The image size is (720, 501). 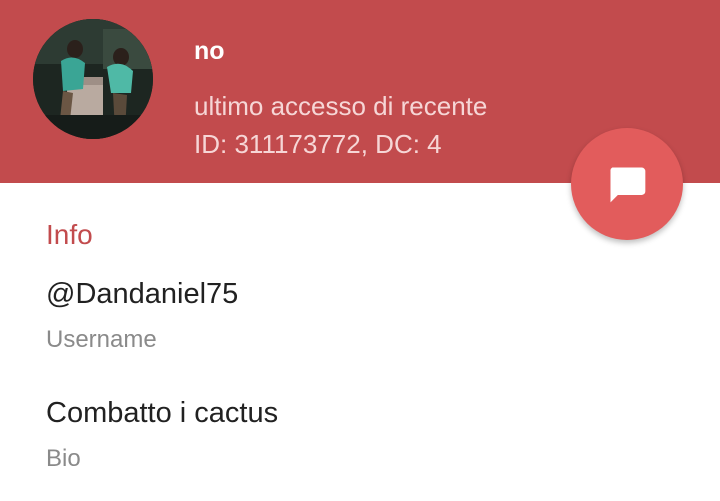 I want to click on bio-label: Bio, so click(x=63, y=458).